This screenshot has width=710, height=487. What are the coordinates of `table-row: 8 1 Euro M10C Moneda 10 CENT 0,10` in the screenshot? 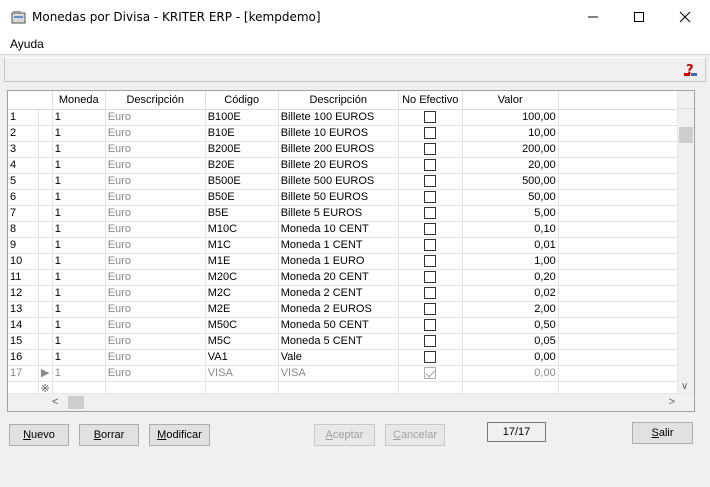 It's located at (344, 229).